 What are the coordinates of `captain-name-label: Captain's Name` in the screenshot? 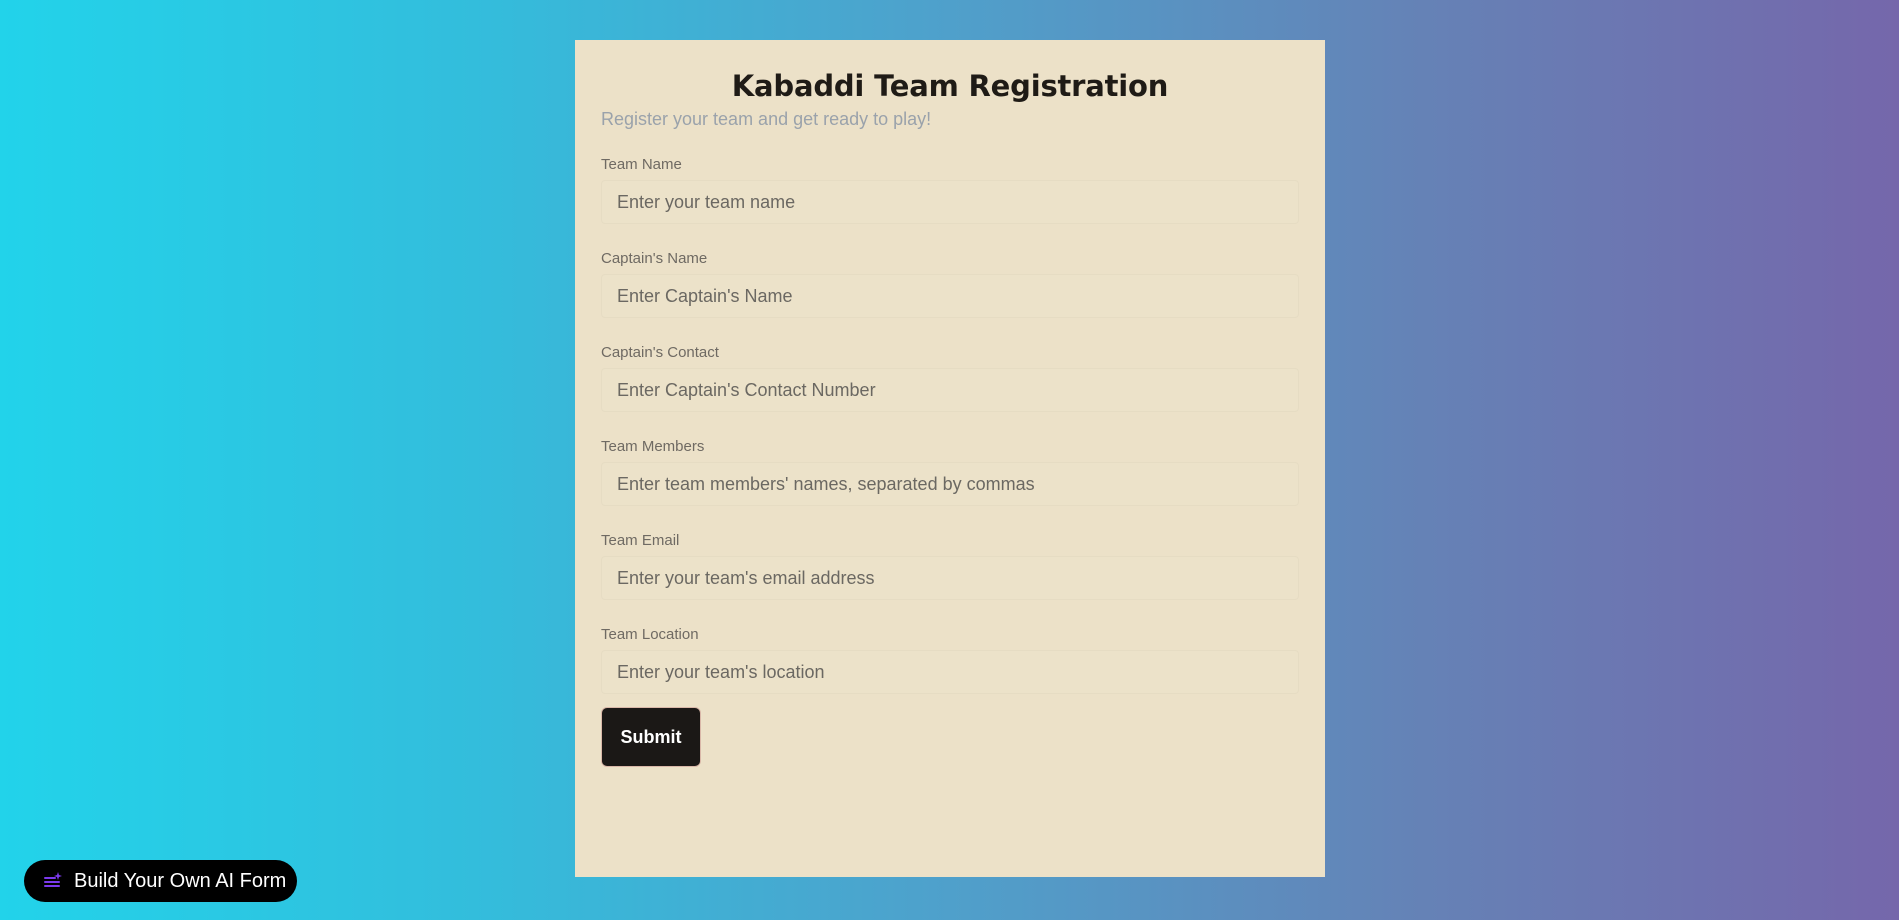 It's located at (654, 258).